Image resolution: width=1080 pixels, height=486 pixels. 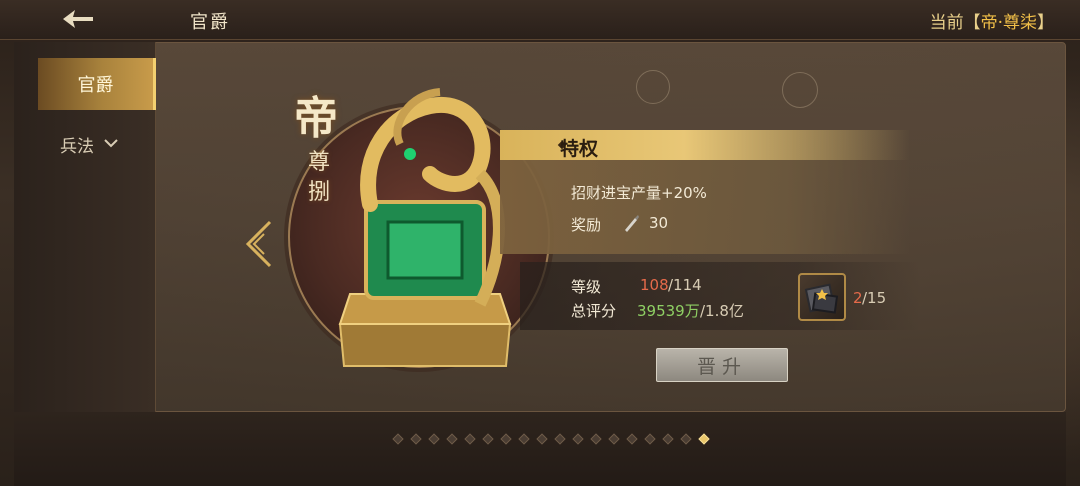 I want to click on top-bar: 官爵 当前【帝·尊柒】, so click(x=540, y=20).